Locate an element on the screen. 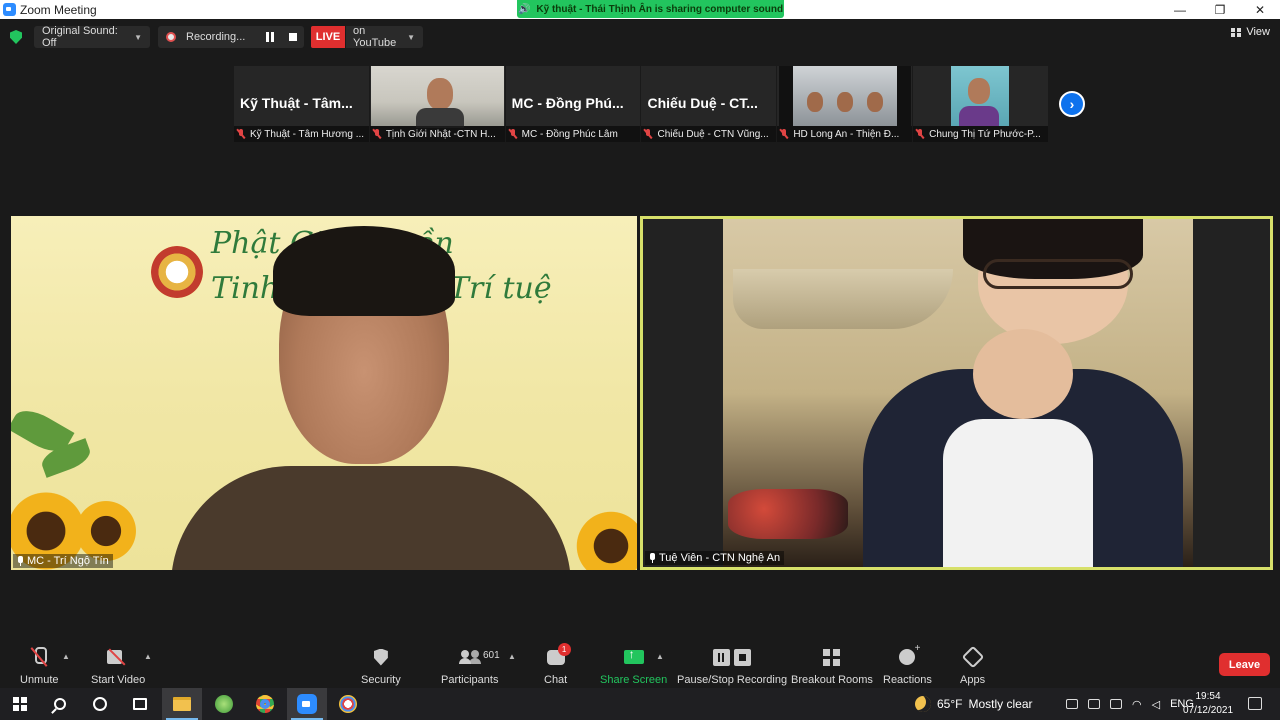 This screenshot has width=1280, height=720. gallery-view-icon is located at coordinates (1236, 32).